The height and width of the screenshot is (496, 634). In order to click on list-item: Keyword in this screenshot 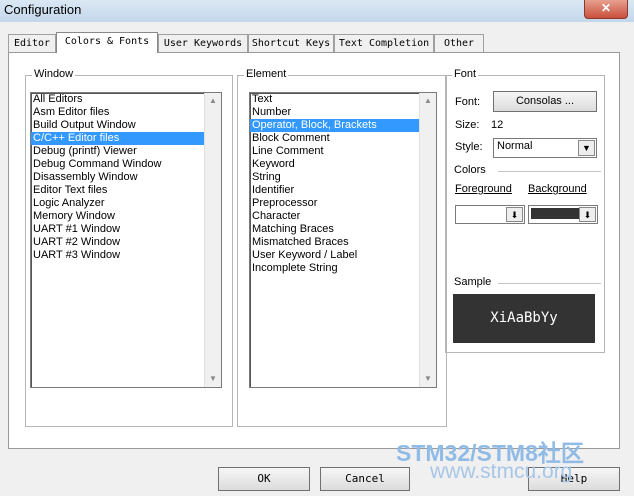, I will do `click(343, 164)`.